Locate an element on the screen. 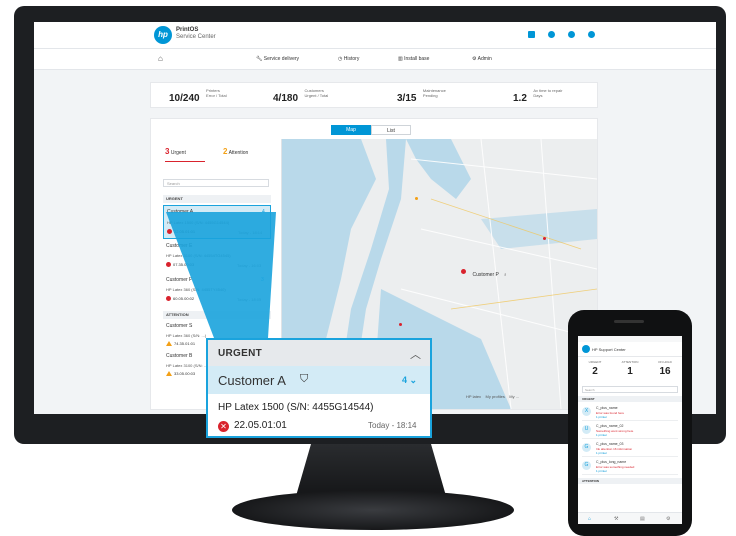 This screenshot has height=536, width=736. stat-label: URGENT is located at coordinates (595, 362).